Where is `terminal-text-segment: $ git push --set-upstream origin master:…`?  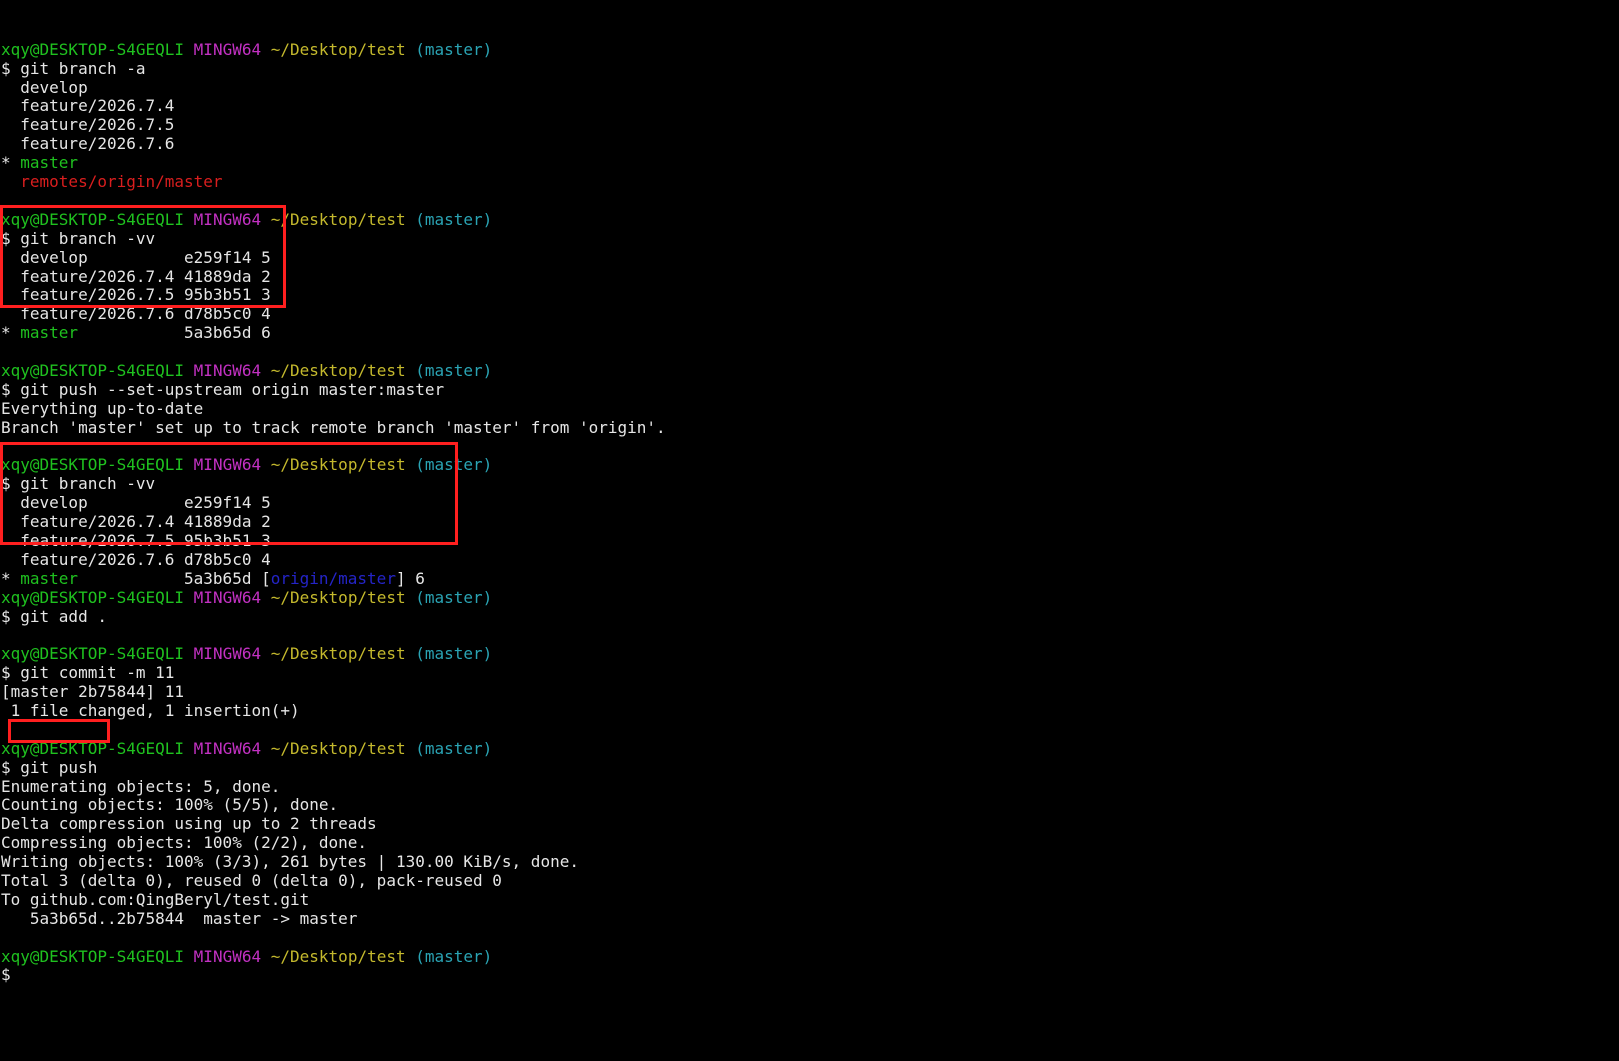 terminal-text-segment: $ git push --set-upstream origin master:… is located at coordinates (223, 389).